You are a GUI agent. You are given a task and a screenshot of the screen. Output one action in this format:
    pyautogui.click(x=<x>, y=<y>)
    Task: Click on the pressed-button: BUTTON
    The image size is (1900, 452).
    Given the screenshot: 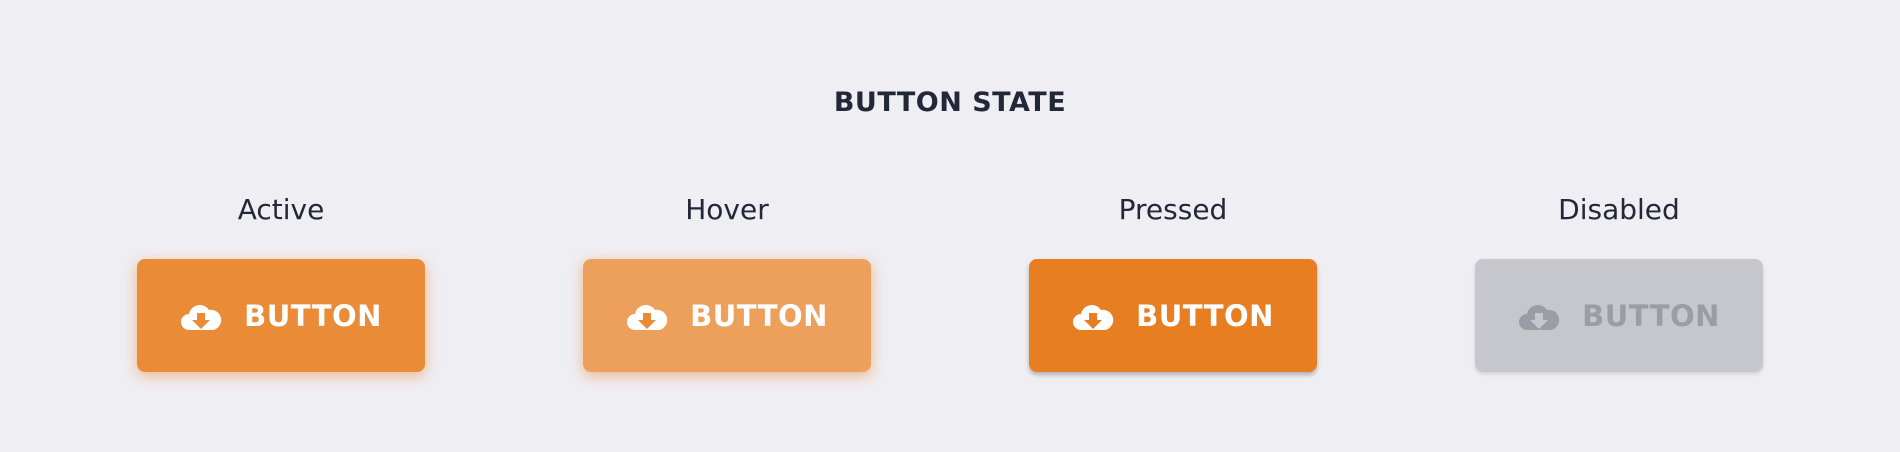 What is the action you would take?
    pyautogui.click(x=1173, y=315)
    